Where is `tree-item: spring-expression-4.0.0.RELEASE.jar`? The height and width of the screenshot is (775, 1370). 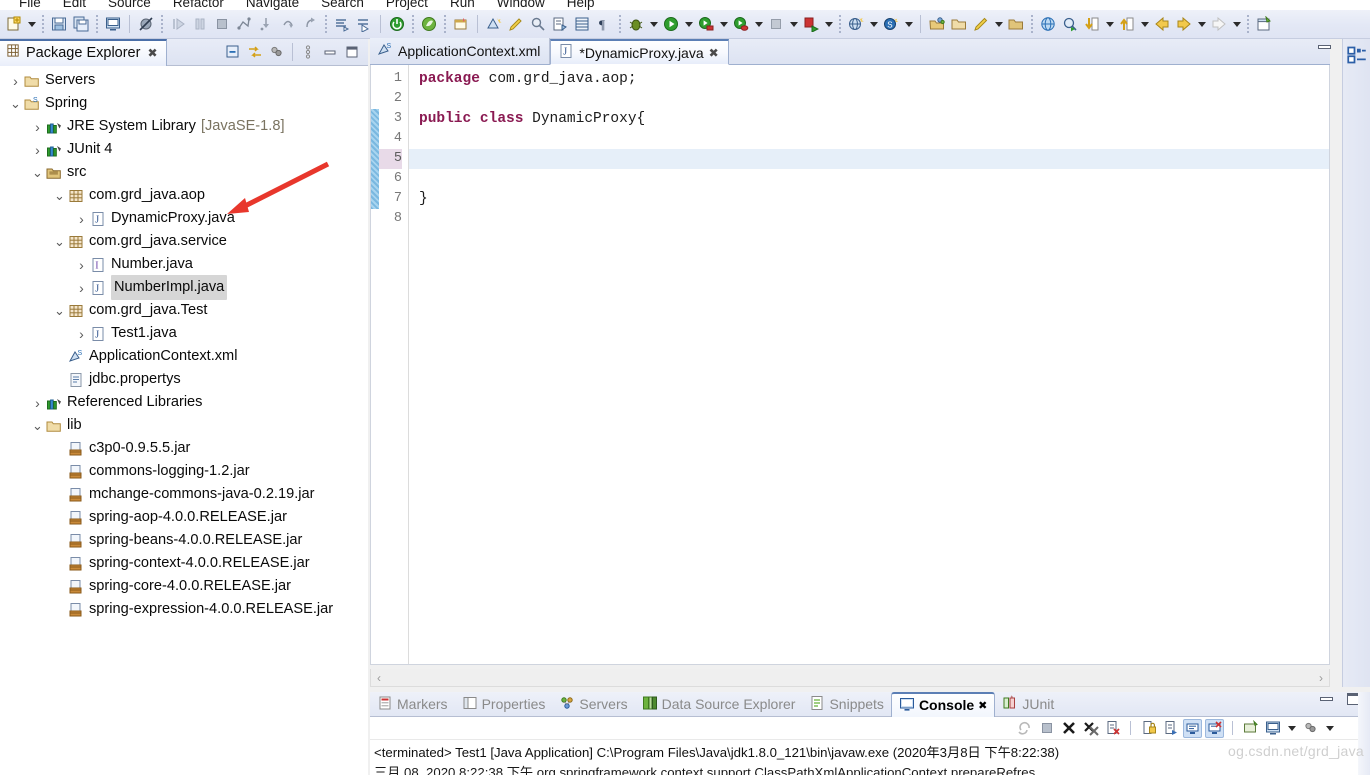
tree-item: spring-expression-4.0.0.RELEASE.jar is located at coordinates (184, 609).